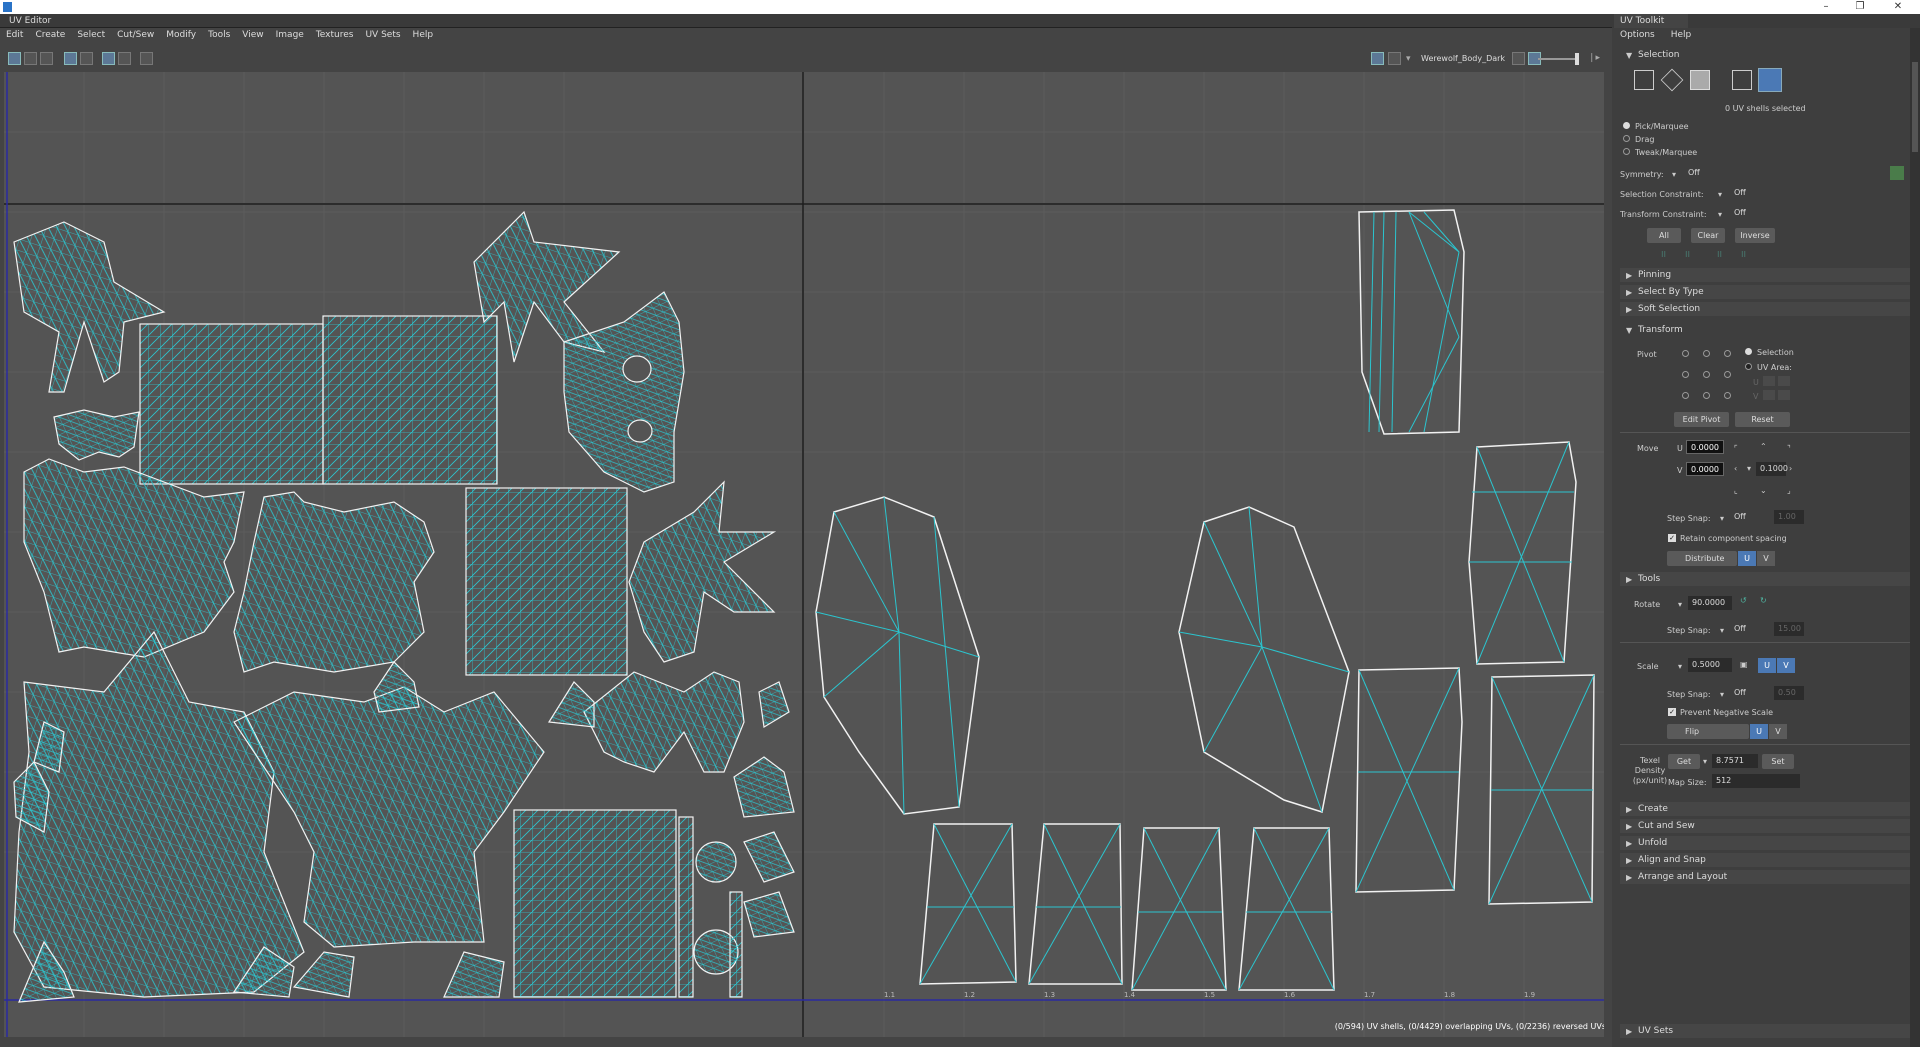 The image size is (1920, 1047). Describe the element at coordinates (1750, 629) in the screenshot. I see `step-snap-rotate-dropdown: Off` at that location.